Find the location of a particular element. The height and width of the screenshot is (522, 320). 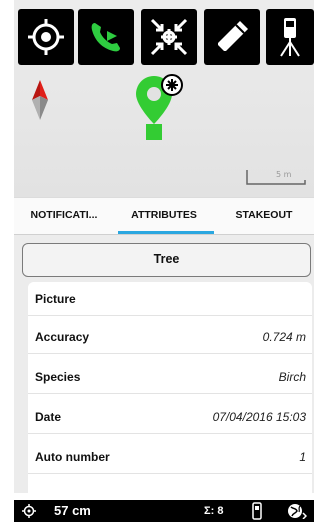

attribute-label: Species is located at coordinates (58, 377).